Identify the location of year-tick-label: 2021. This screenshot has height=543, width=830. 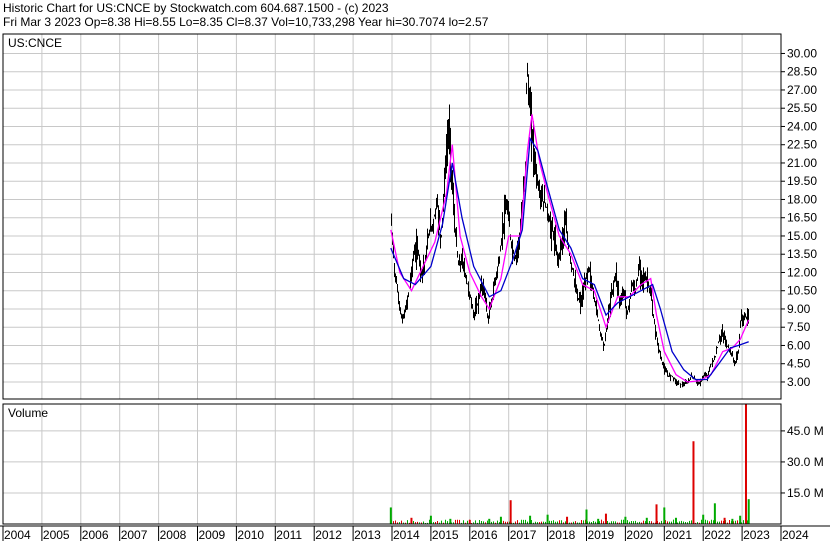
(678, 535).